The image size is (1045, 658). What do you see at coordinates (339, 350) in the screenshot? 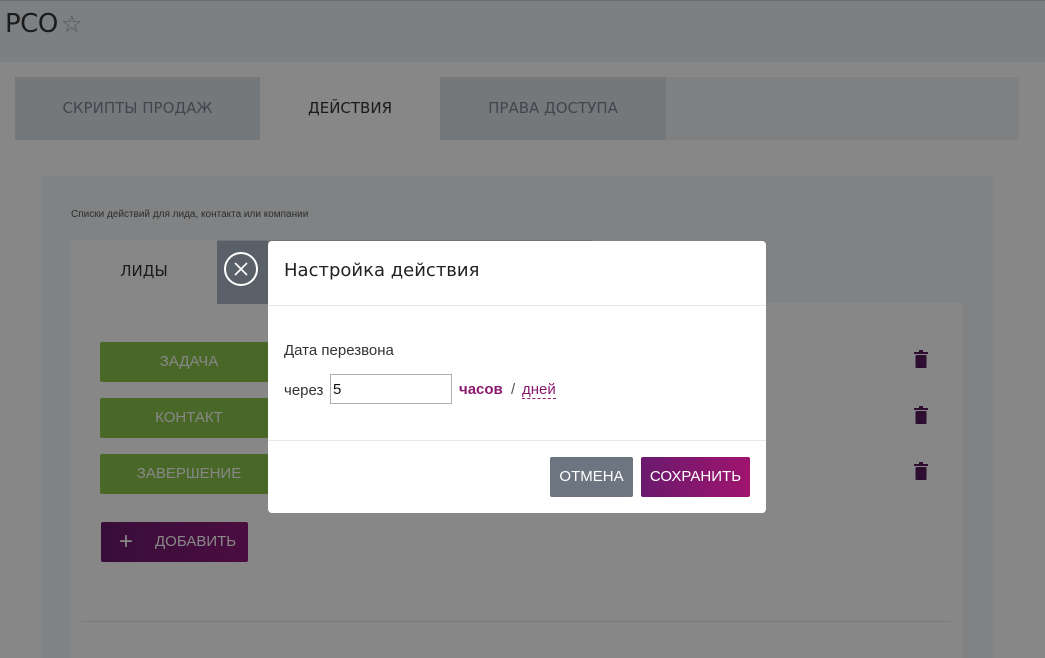
I see `callback-date-label: Дата перезвона` at bounding box center [339, 350].